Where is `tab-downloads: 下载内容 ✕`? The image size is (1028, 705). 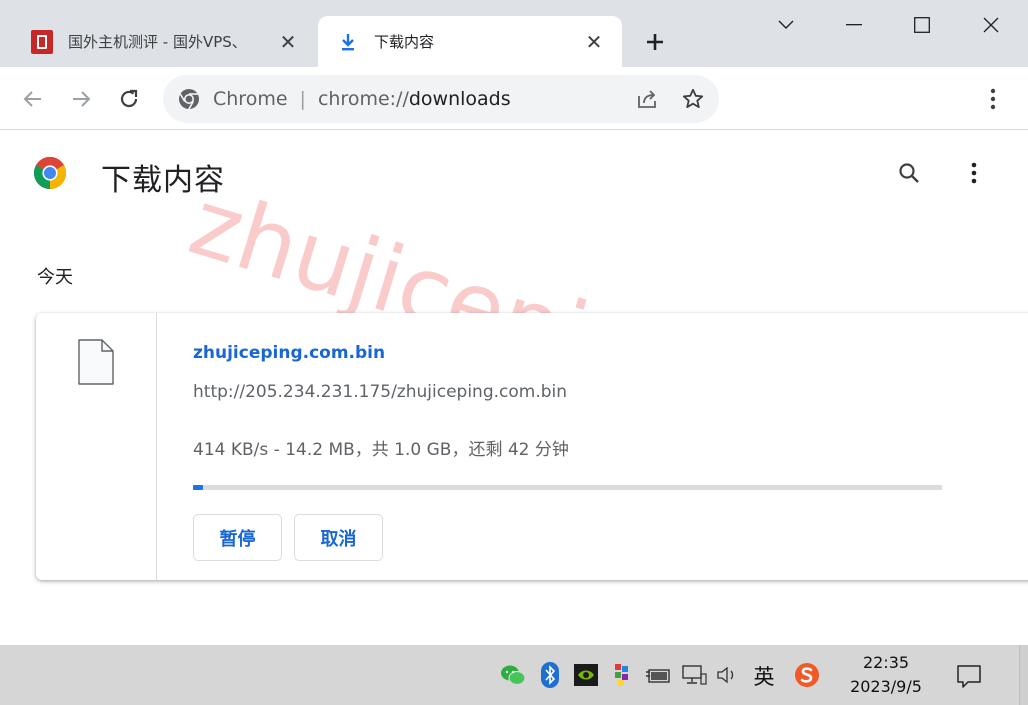
tab-downloads: 下载内容 ✕ is located at coordinates (470, 41).